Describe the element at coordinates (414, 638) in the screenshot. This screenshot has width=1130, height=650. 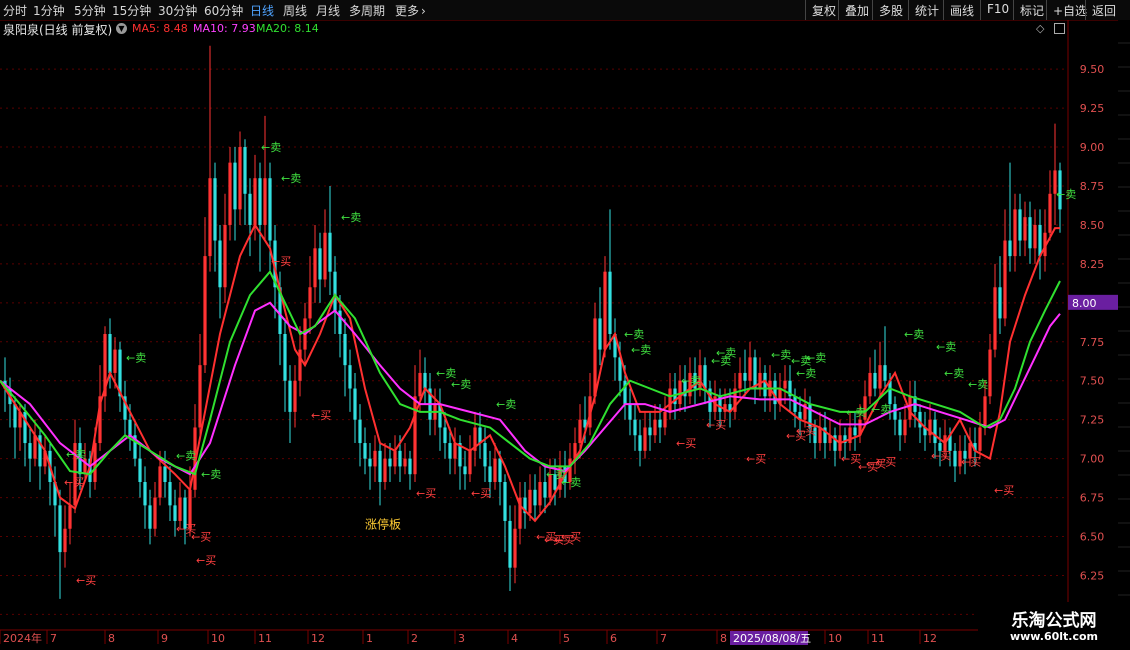
I see `x-tick-label: 2` at that location.